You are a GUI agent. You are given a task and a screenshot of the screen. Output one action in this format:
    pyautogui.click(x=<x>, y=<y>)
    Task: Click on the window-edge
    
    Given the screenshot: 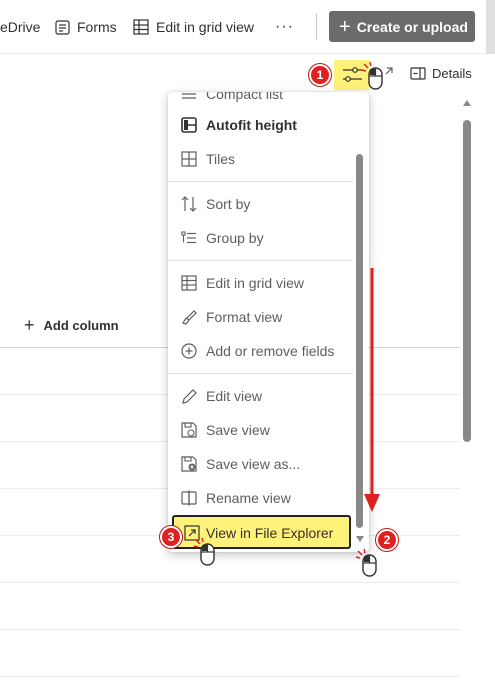 What is the action you would take?
    pyautogui.click(x=490, y=27)
    